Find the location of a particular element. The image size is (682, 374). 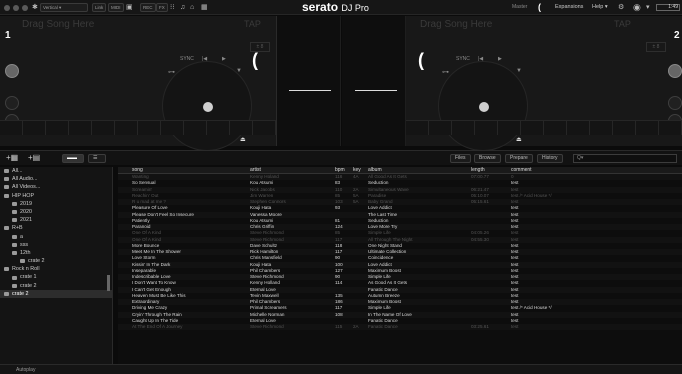

track-list-header: song artist bpm key album length comment is located at coordinates (400, 170).